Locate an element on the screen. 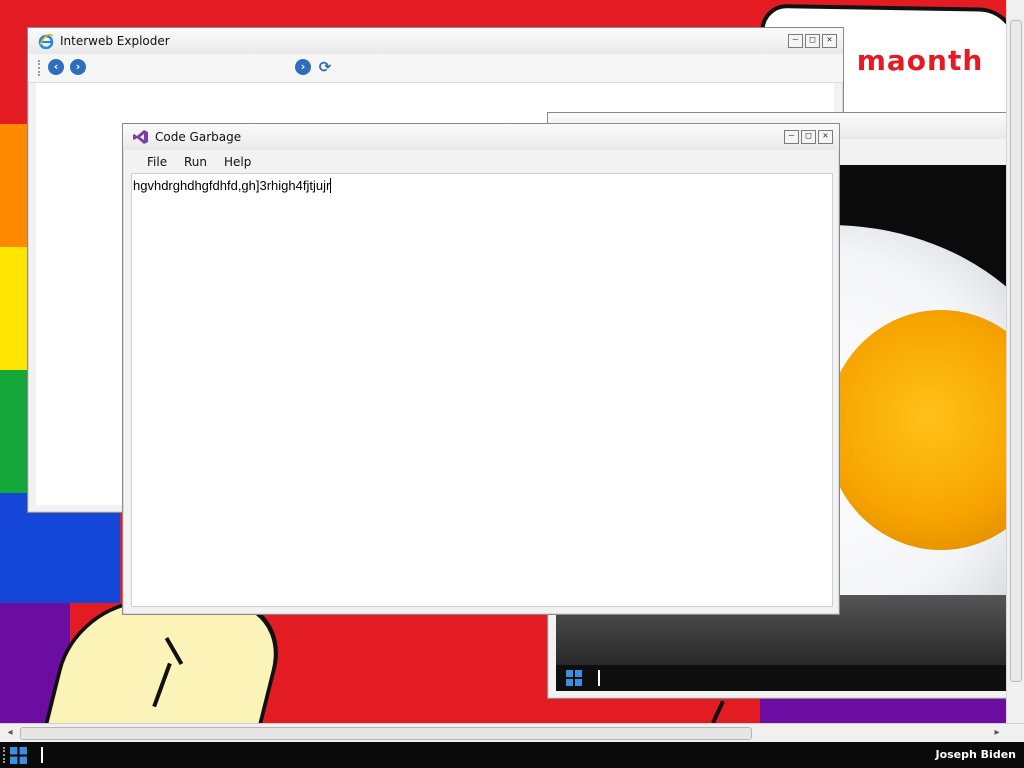  back-arrow-icon: ‹ is located at coordinates (56, 67).